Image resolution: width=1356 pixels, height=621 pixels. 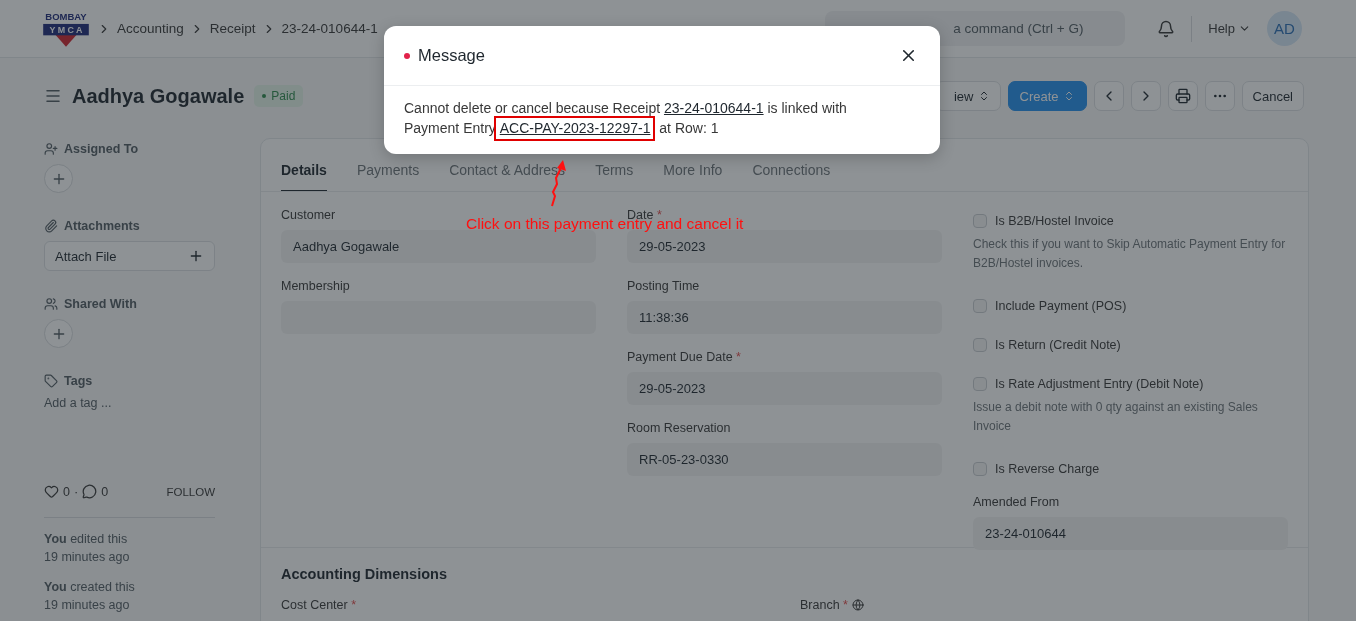 I want to click on checkbox-label: Is B2B/Hostel Invoice, so click(x=1054, y=221).